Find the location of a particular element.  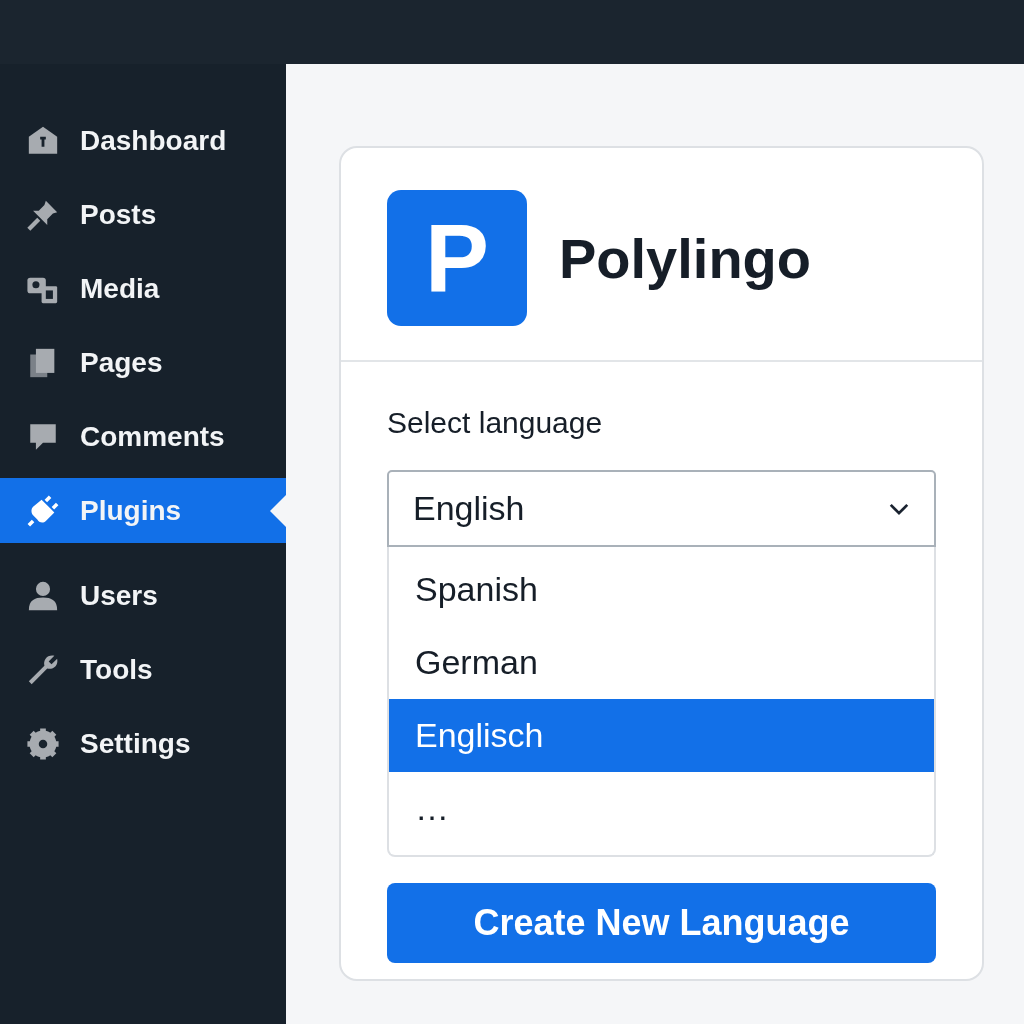

sidebar-item: Pages is located at coordinates (143, 362).